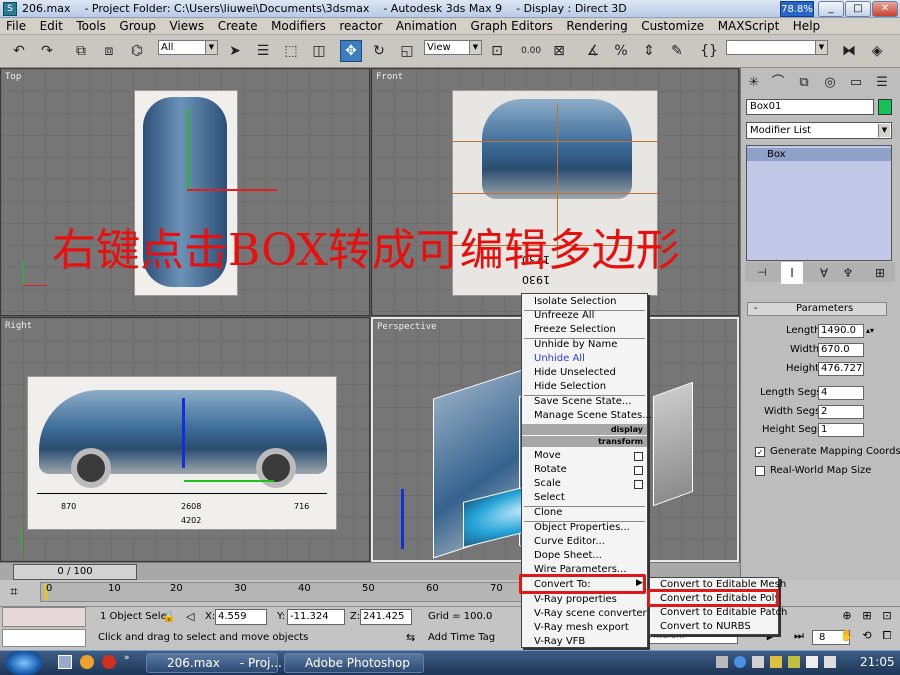  I want to click on remove-modifier-icon: ♆, so click(848, 273).